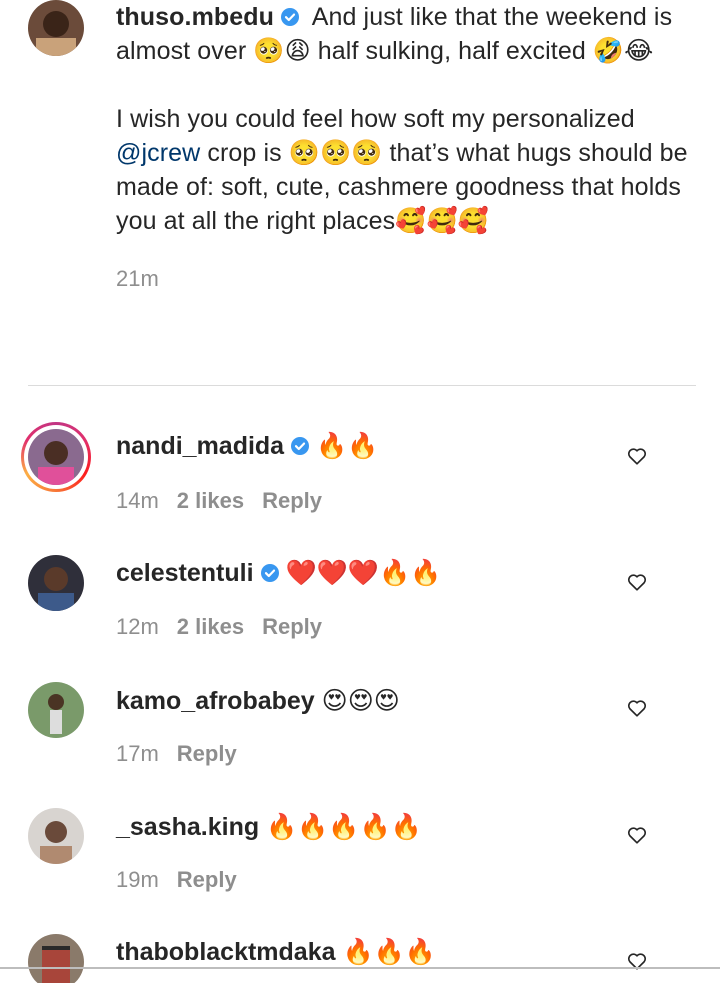 Image resolution: width=720 pixels, height=983 pixels. Describe the element at coordinates (195, 17) in the screenshot. I see `post-author-username: thuso.mbedu` at that location.